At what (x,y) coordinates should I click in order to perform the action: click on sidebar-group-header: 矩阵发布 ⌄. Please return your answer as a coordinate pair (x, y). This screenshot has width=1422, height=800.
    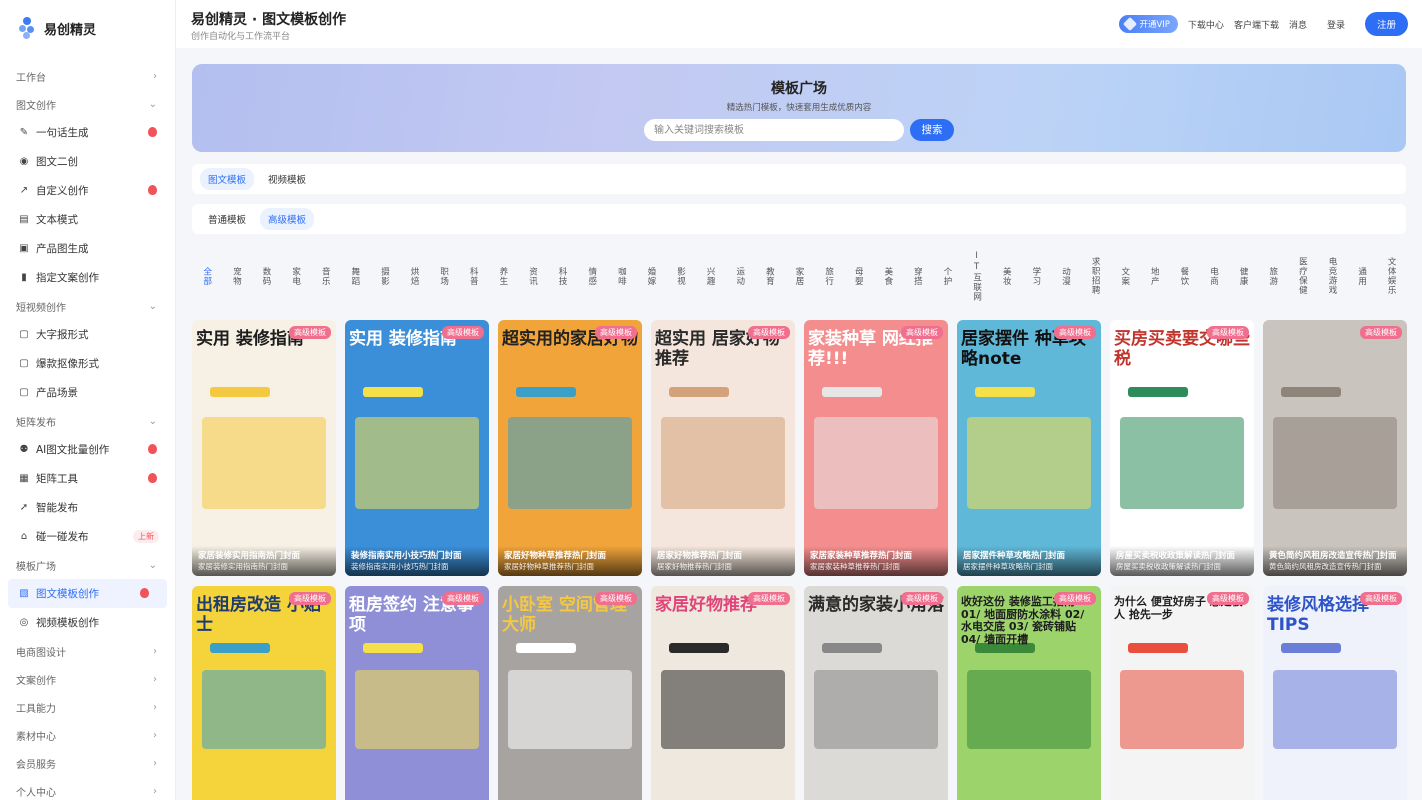
    Looking at the image, I should click on (87, 421).